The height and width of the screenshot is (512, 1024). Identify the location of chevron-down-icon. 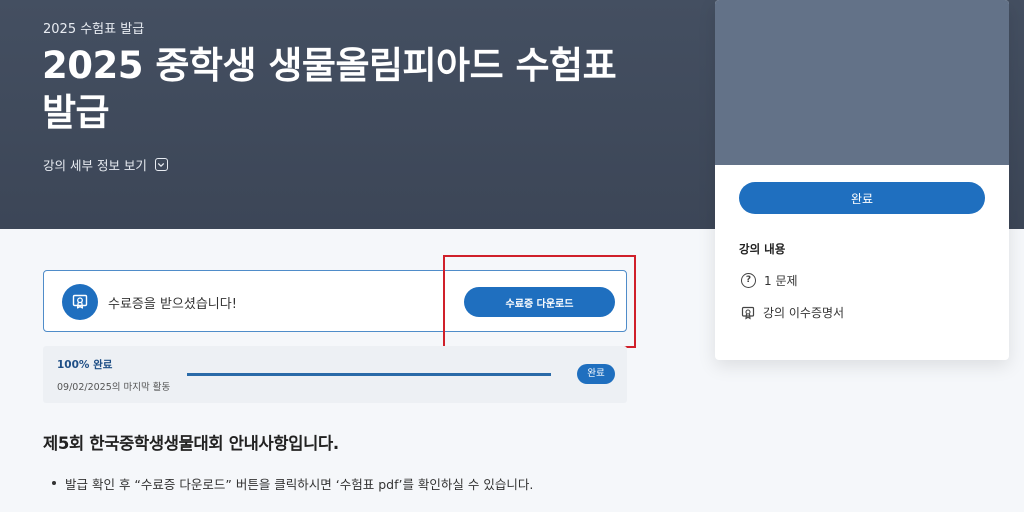
(161, 164).